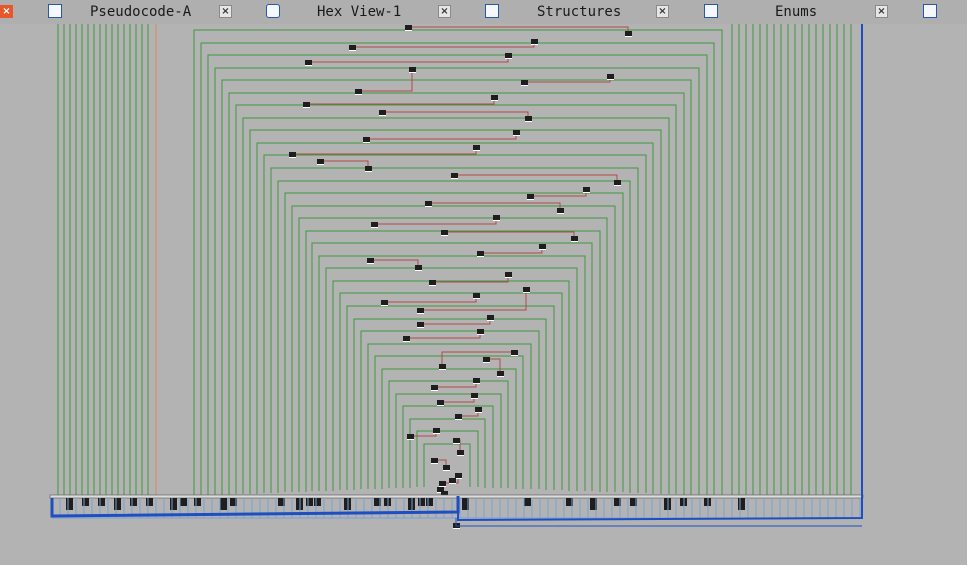 The image size is (967, 565). I want to click on close-pseudocode-tab-icon: ×, so click(225, 11).